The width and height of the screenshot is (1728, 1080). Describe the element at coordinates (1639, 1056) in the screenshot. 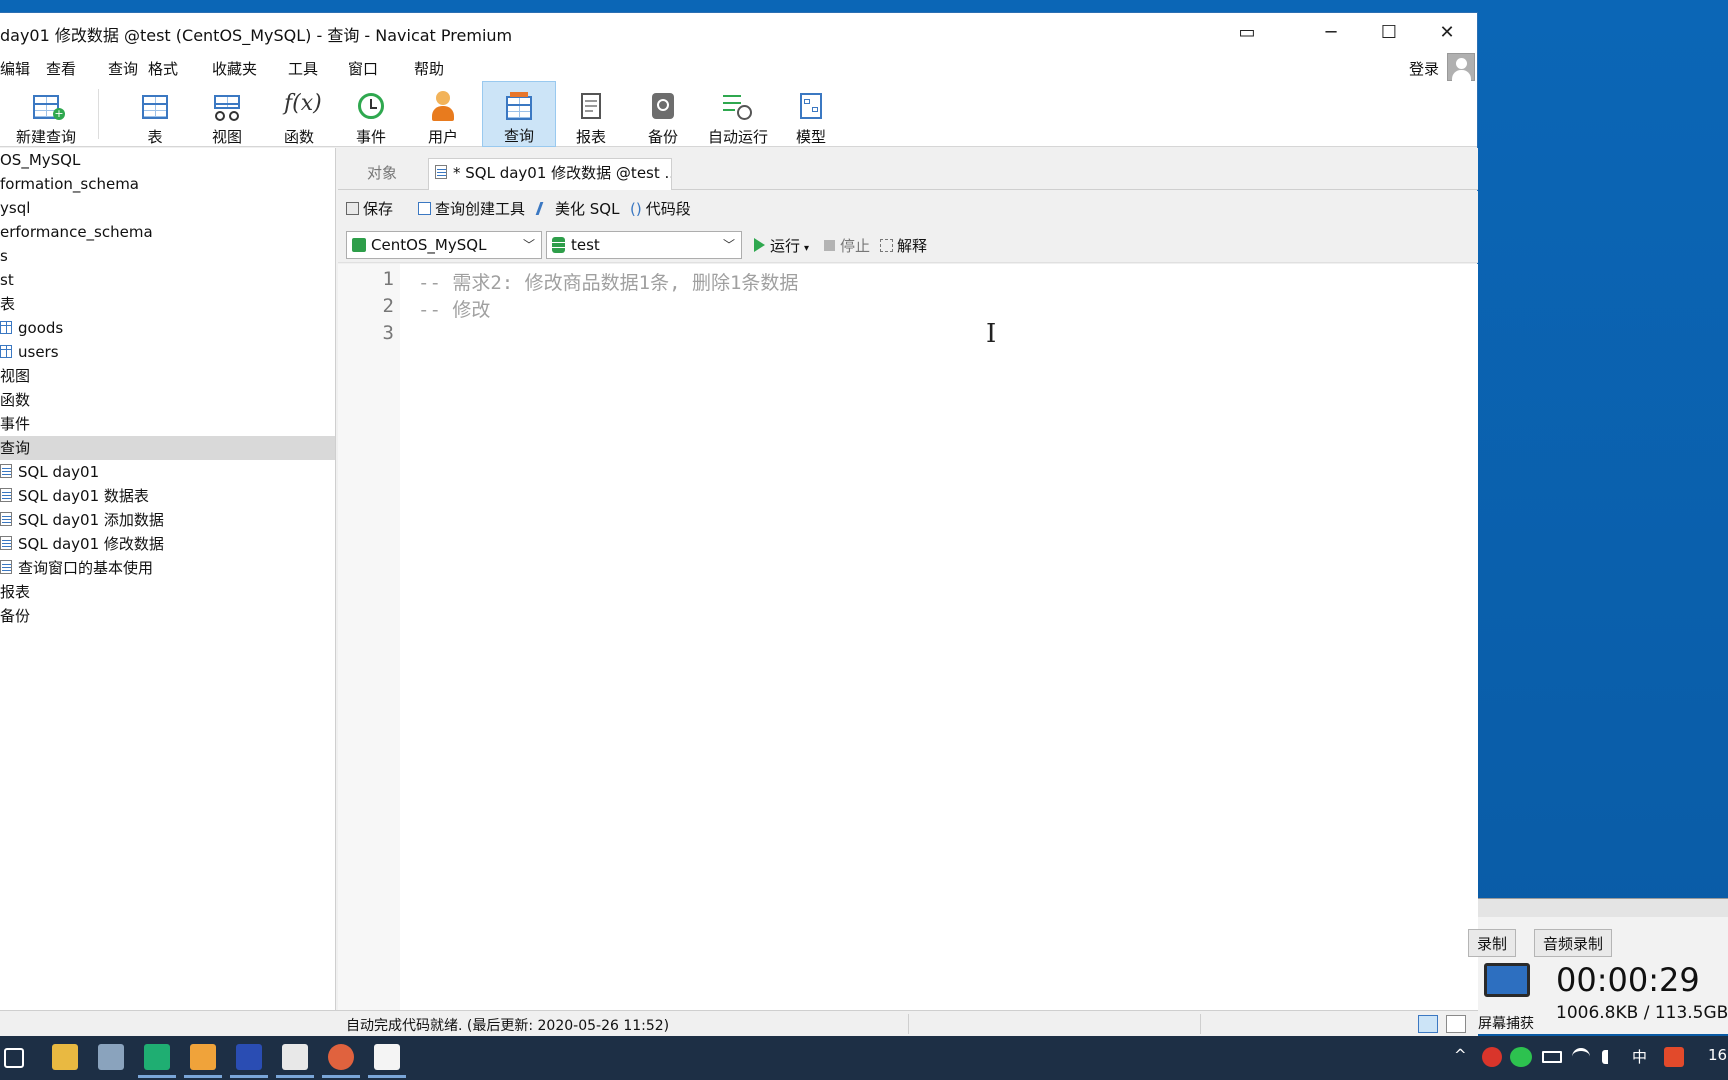

I see `ime-indicator: 中` at that location.